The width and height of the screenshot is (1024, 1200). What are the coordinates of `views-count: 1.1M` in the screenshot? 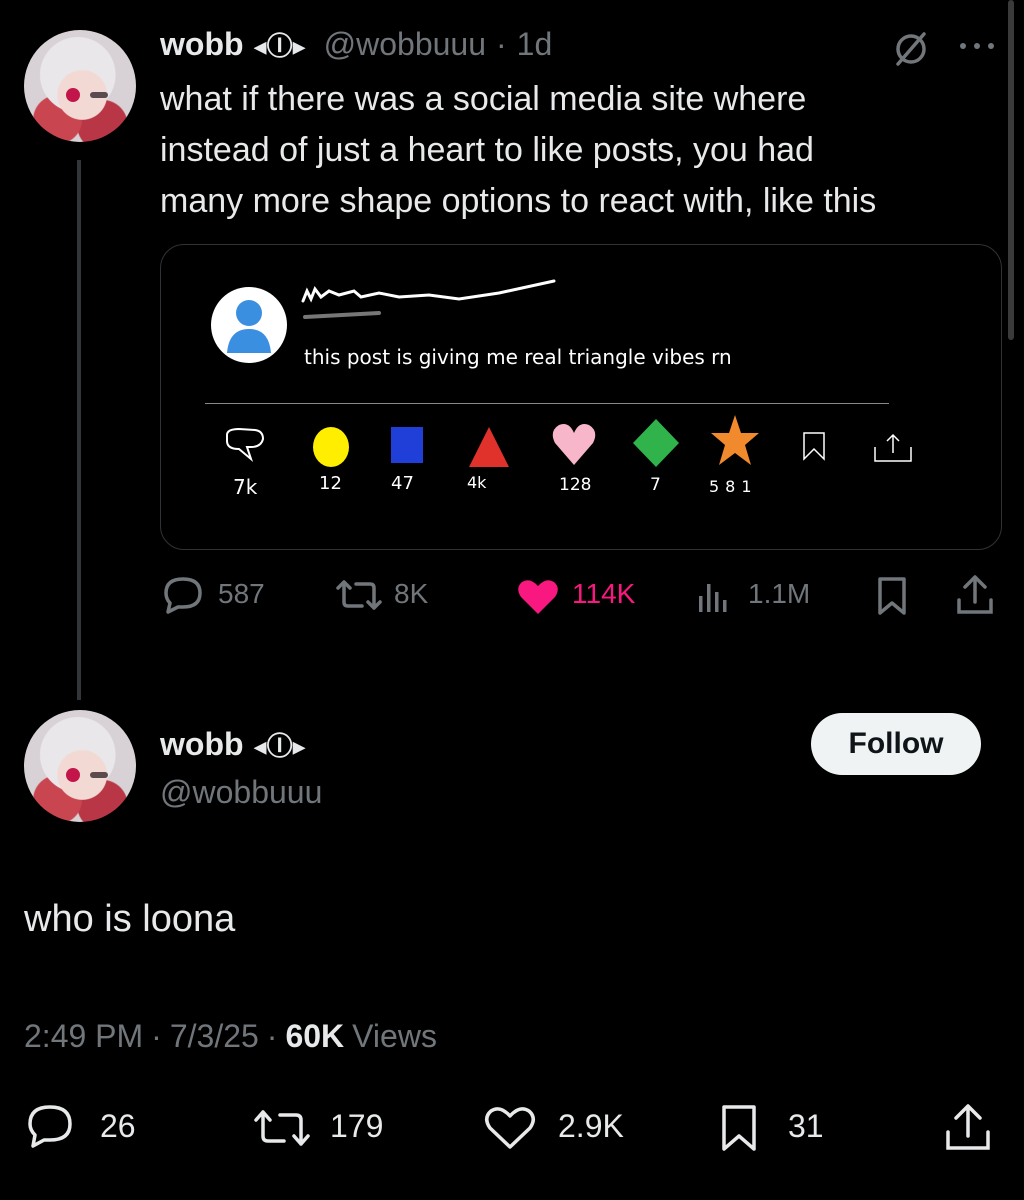 It's located at (779, 593).